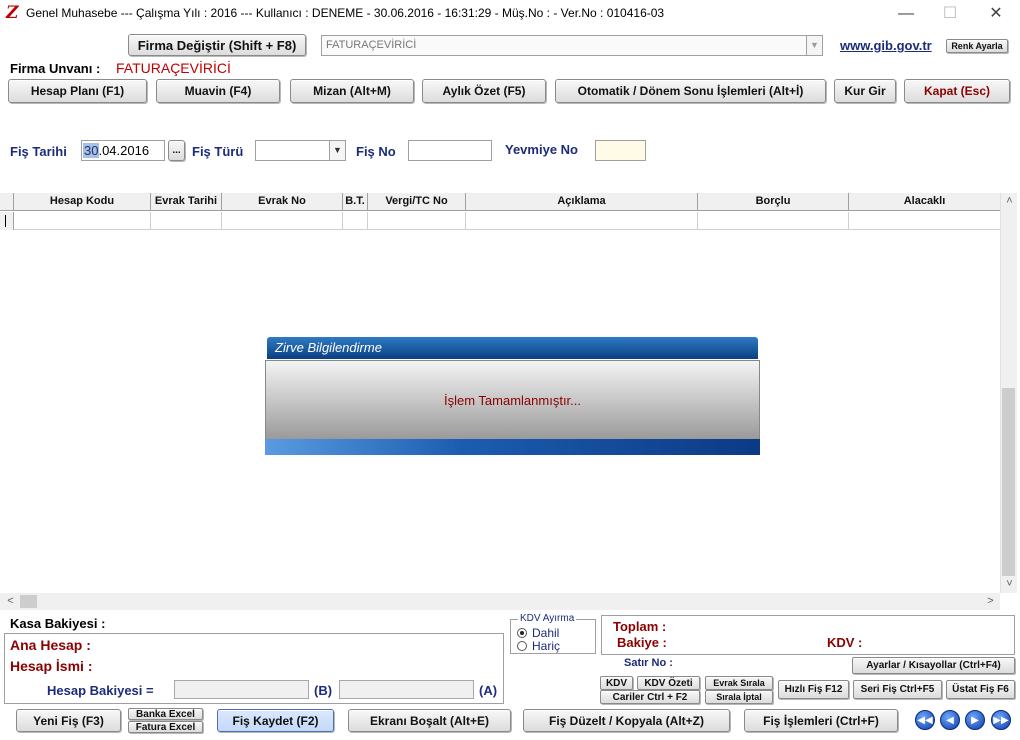 This screenshot has height=740, width=1020. I want to click on haric-radio: Hariç, so click(538, 646).